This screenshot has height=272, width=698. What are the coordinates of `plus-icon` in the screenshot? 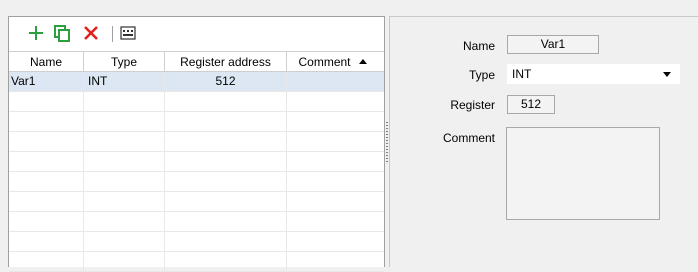 It's located at (36, 33).